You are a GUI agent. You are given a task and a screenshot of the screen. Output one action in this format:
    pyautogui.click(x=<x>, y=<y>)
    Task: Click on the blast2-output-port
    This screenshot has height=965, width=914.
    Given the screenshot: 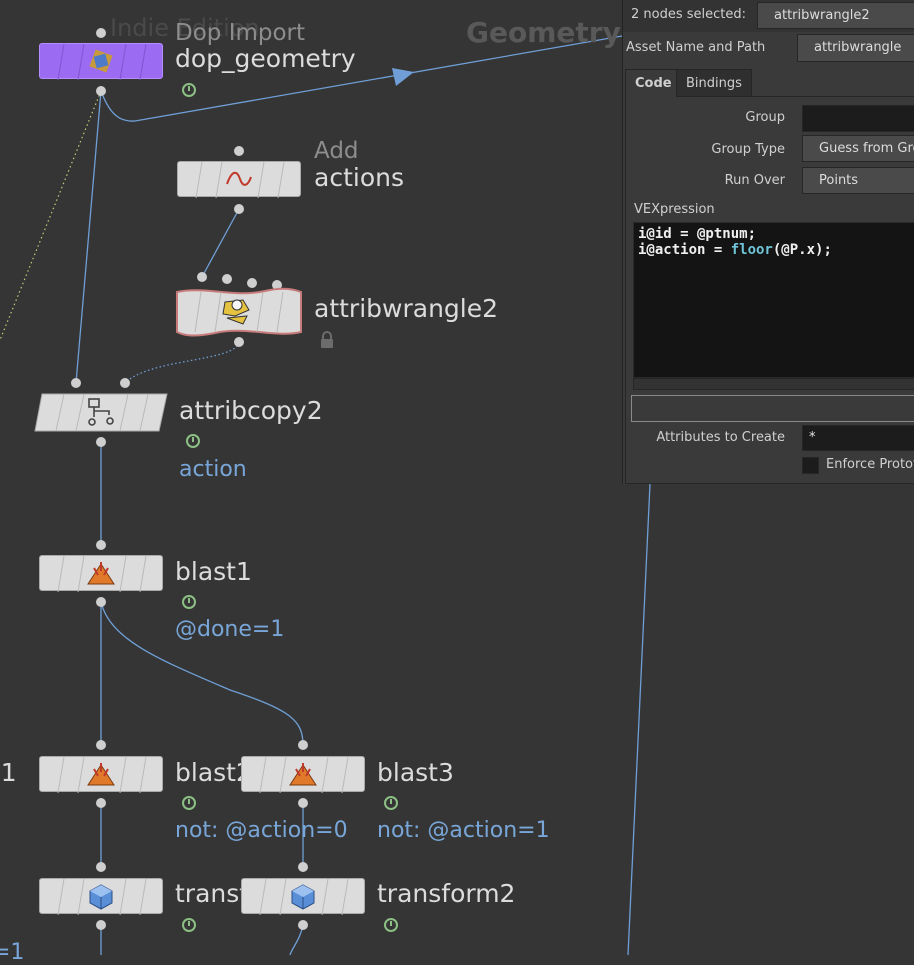 What is the action you would take?
    pyautogui.click(x=101, y=803)
    